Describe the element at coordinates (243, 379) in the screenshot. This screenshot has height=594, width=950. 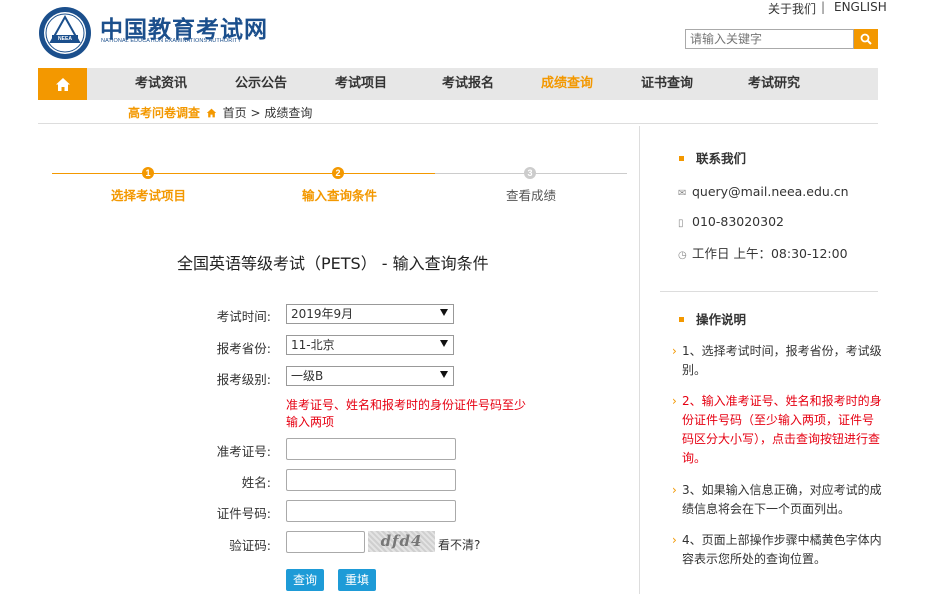
I see `level-label: 报考级别:` at that location.